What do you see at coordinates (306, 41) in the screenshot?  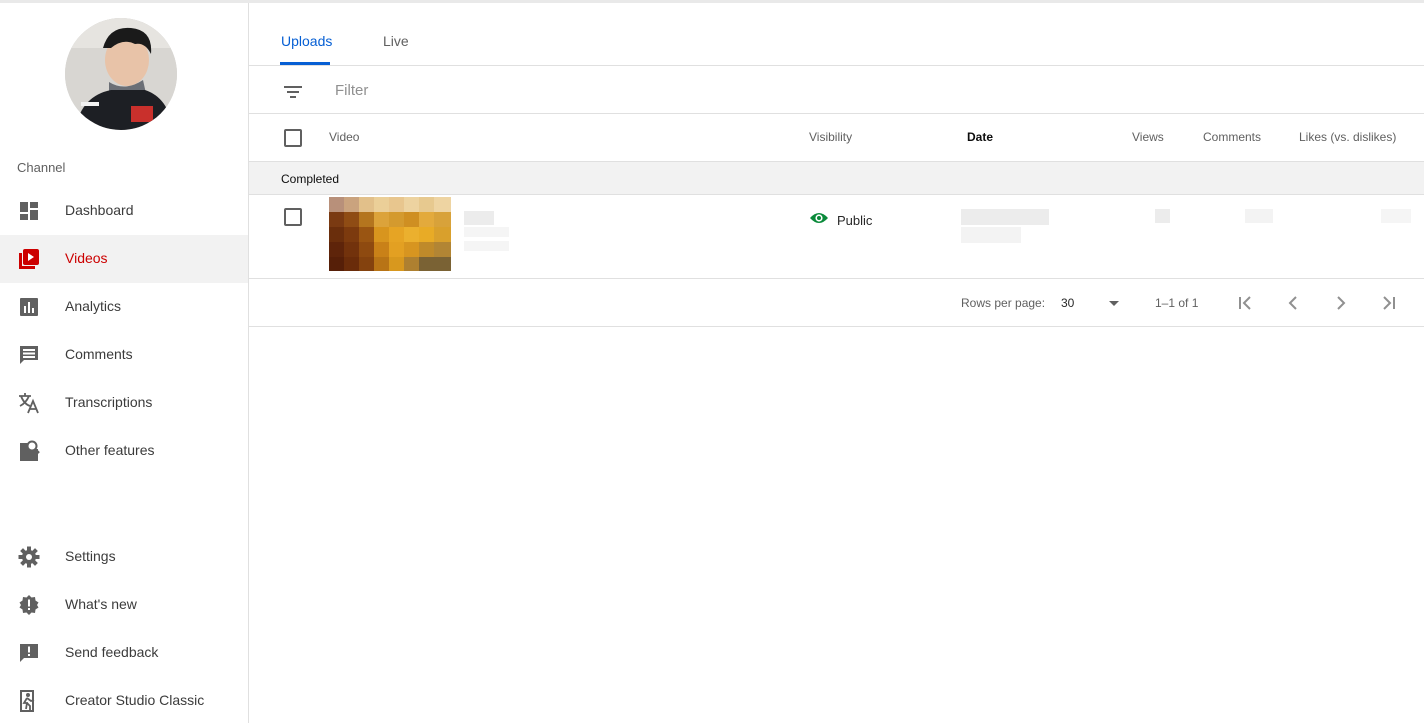 I see `tab-uploads: Uploads` at bounding box center [306, 41].